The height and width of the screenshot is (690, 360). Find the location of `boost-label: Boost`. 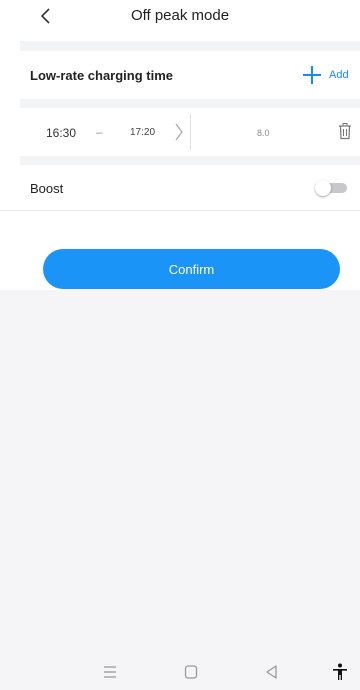

boost-label: Boost is located at coordinates (47, 188).